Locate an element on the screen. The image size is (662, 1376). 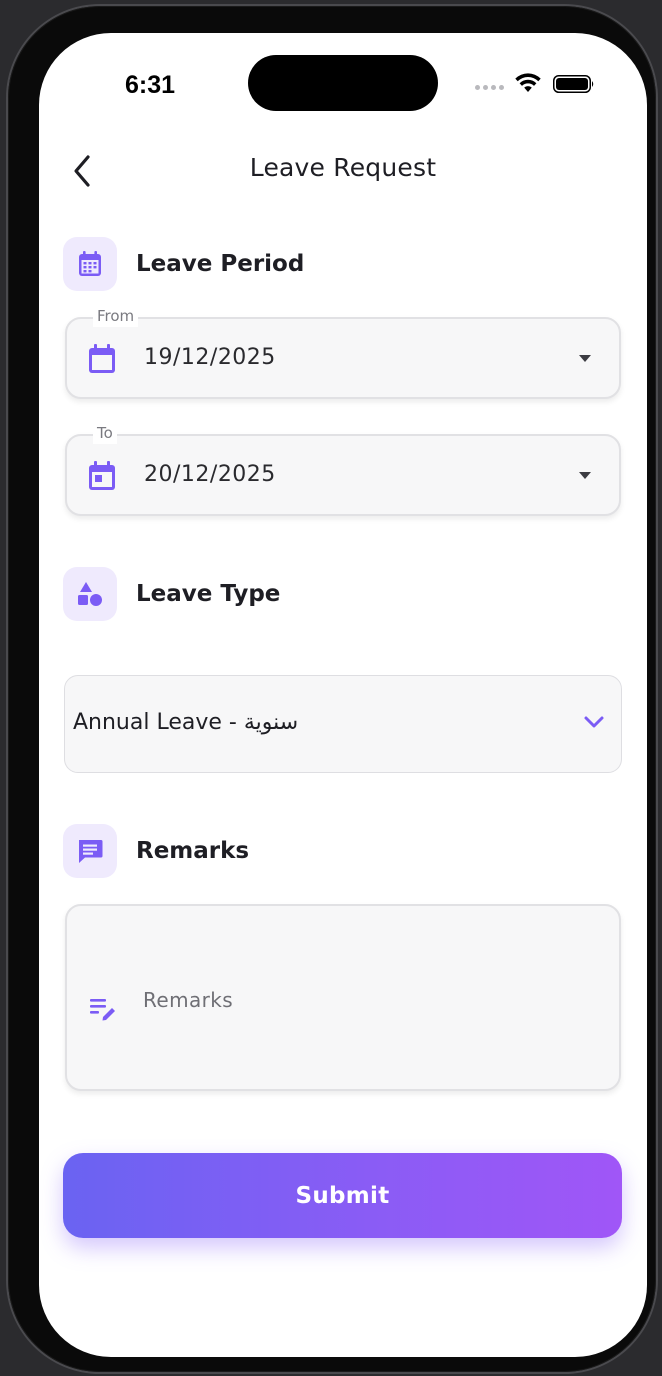
leave-type-header: Leave Type is located at coordinates (171, 594).